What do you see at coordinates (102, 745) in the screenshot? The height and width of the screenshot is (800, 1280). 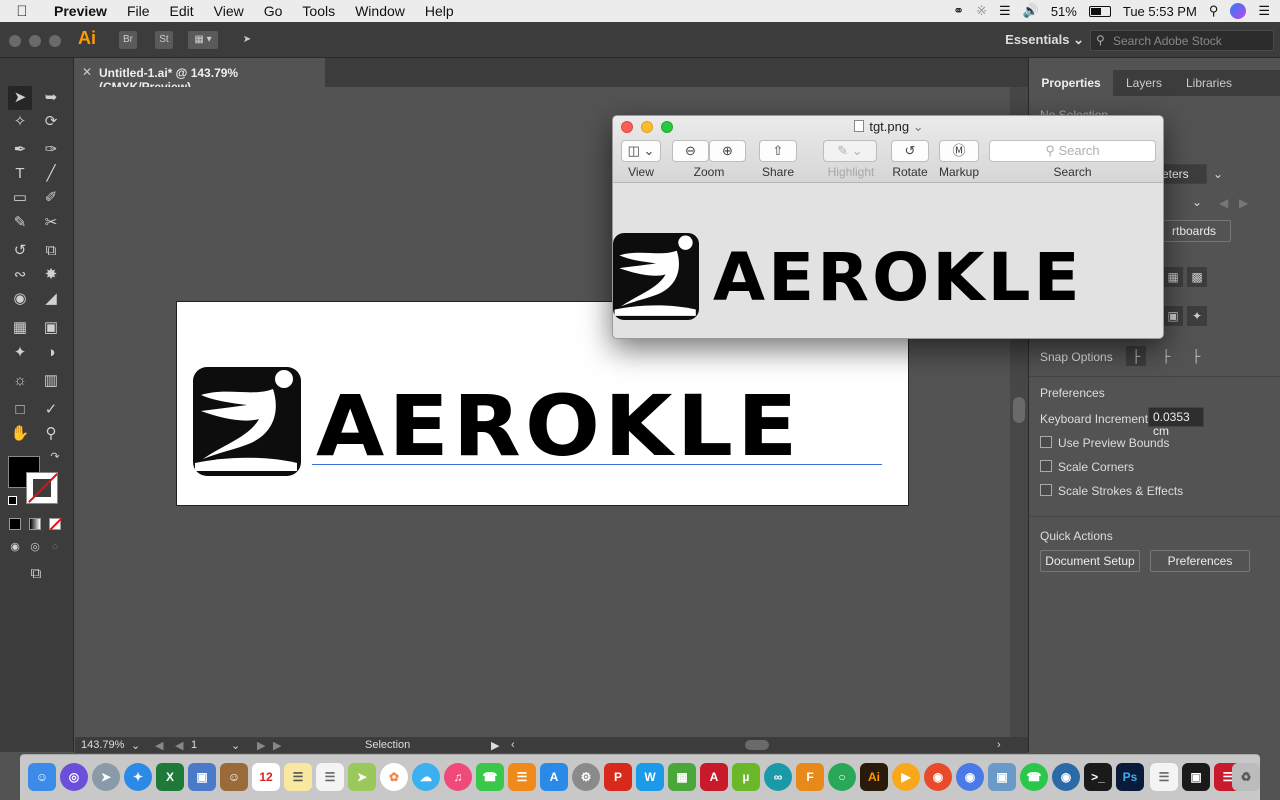 I see `zoom-level: 143.79%` at bounding box center [102, 745].